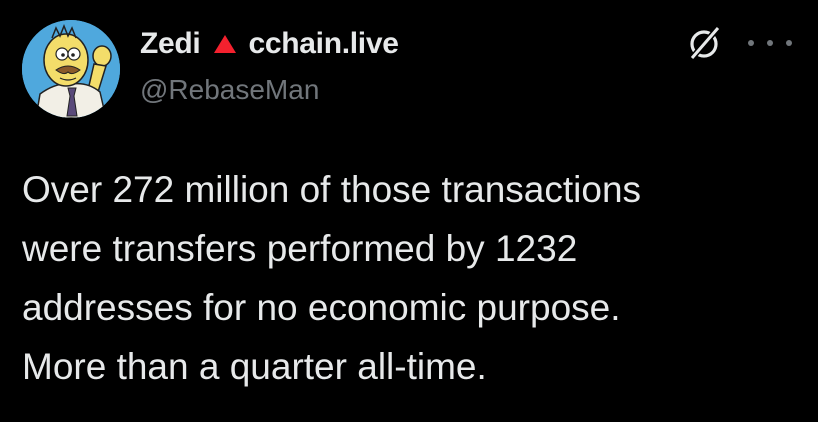  I want to click on display-name: Zedi, so click(170, 44).